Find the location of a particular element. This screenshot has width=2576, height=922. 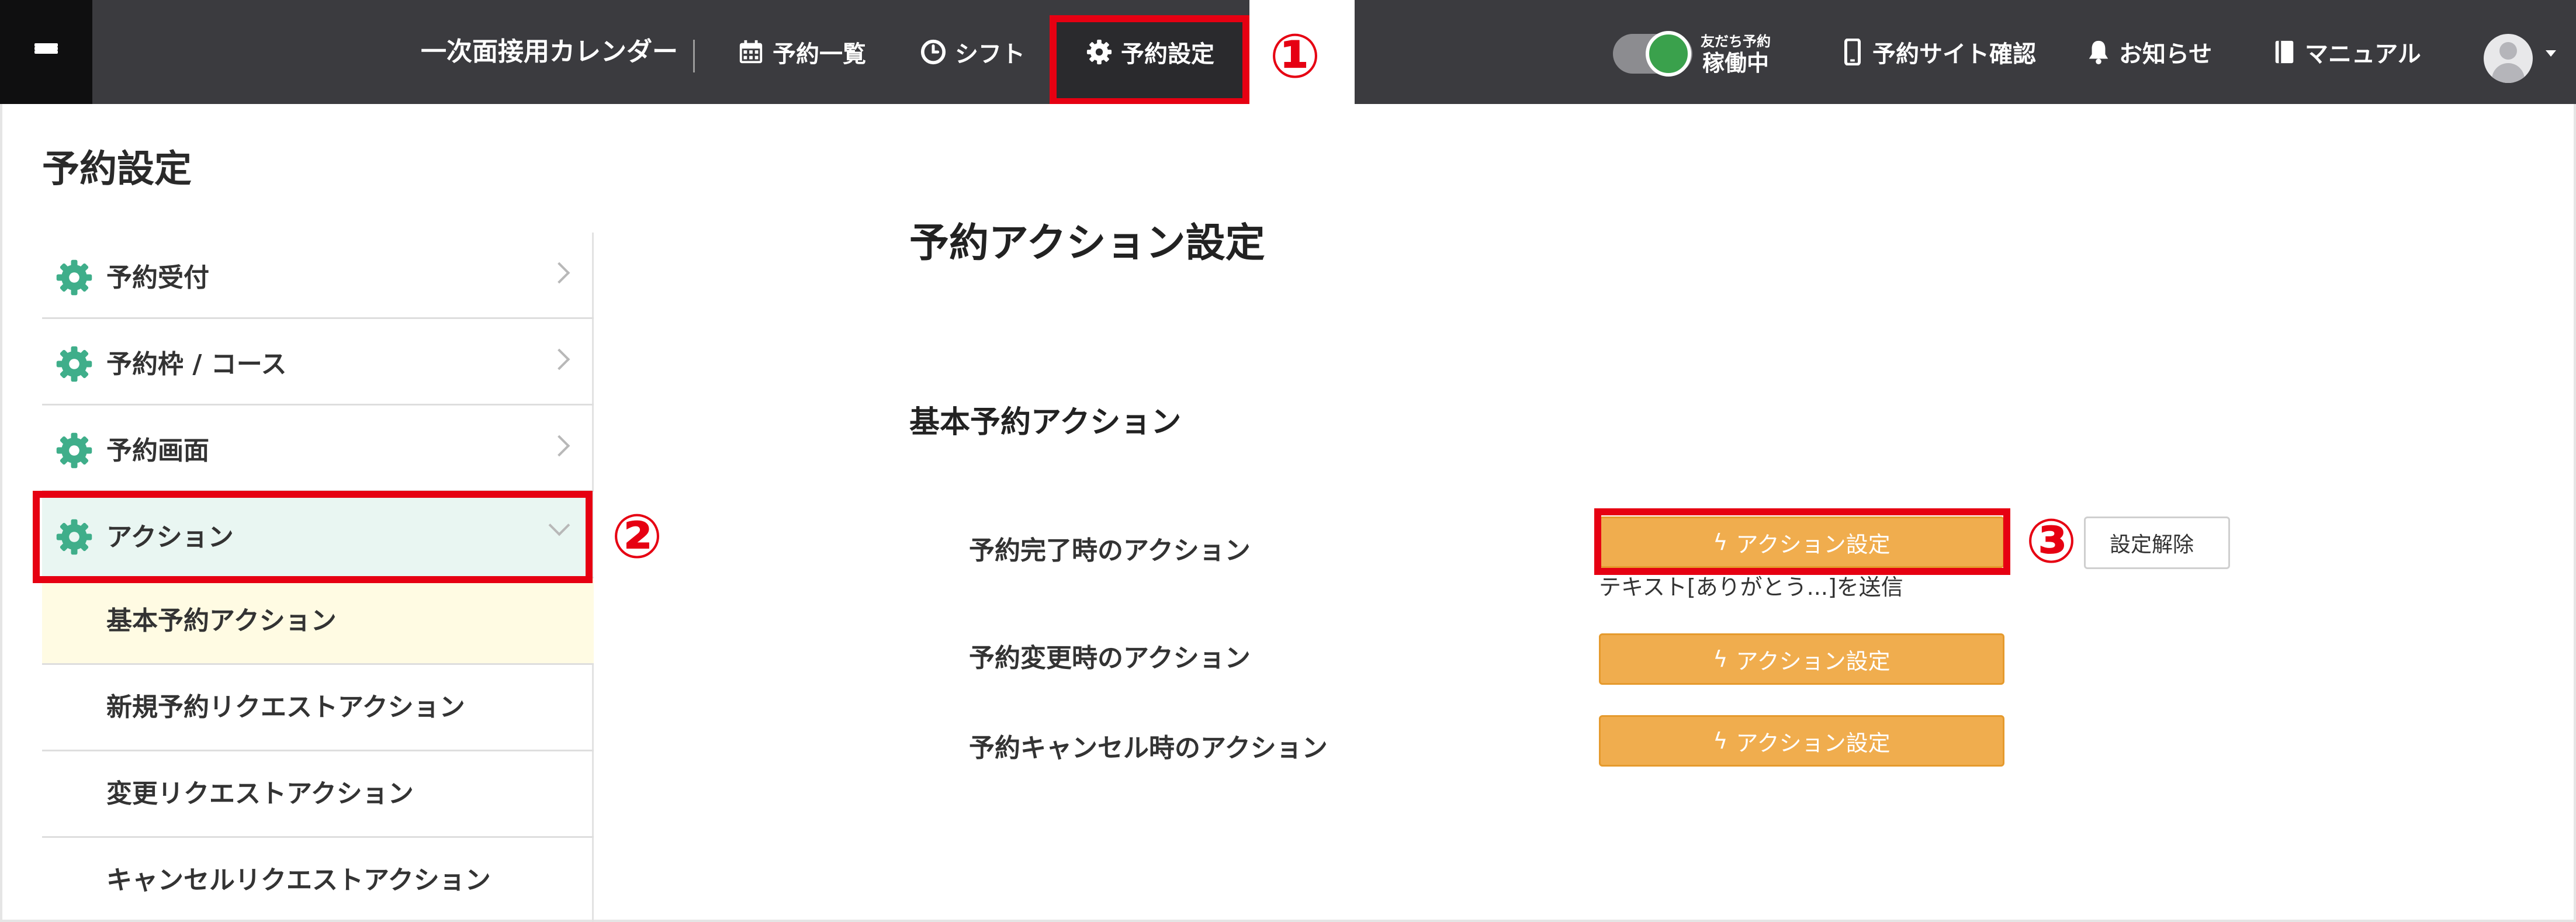

toggle-label: 友だち予約 稼働中 is located at coordinates (1736, 54).